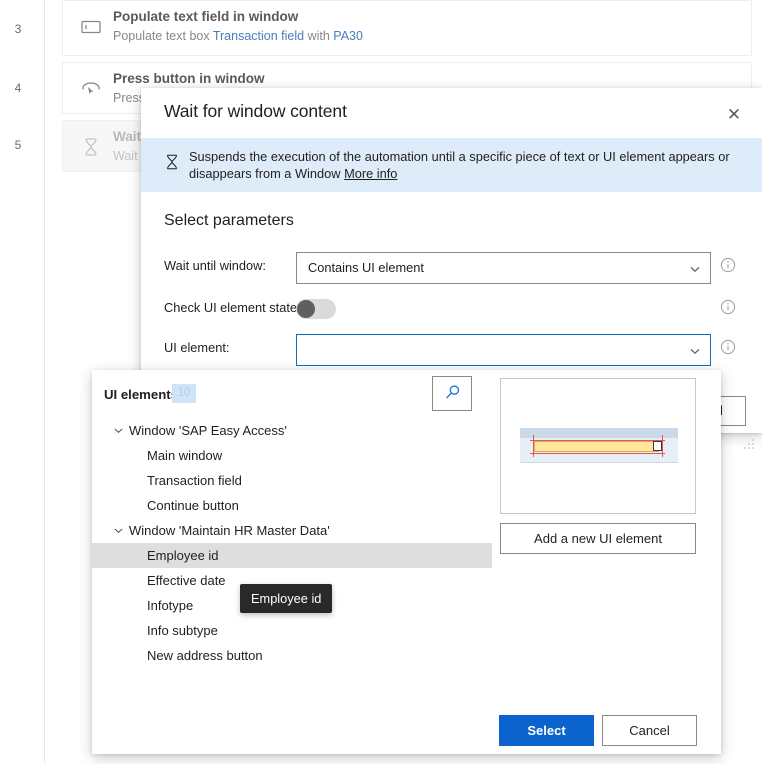 This screenshot has height=764, width=762. I want to click on tree-item-label: Effective date, so click(186, 580).